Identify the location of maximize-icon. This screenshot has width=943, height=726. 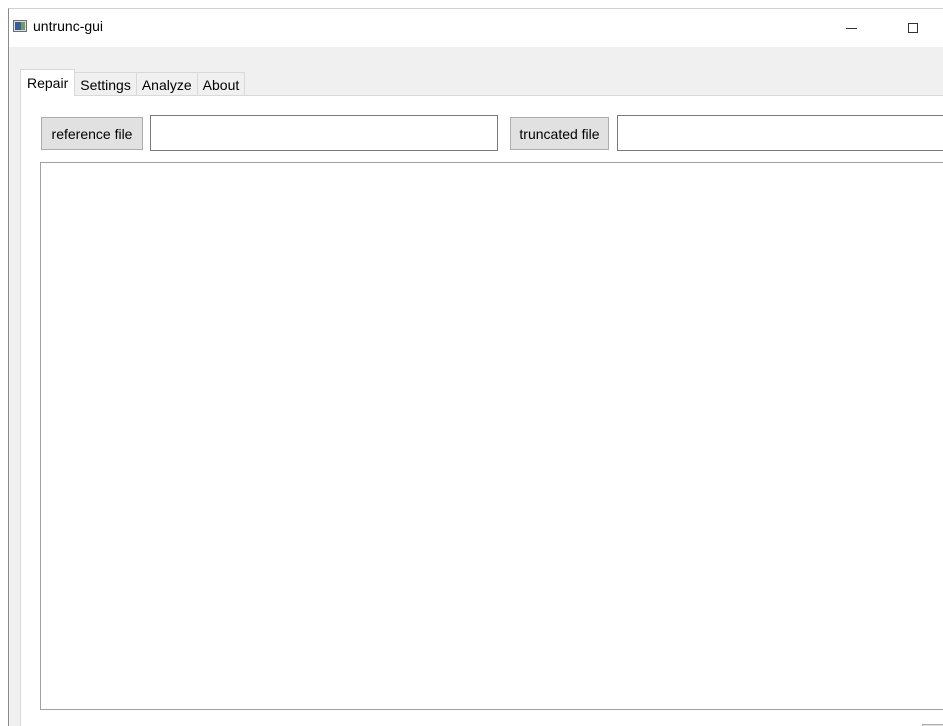
(913, 28).